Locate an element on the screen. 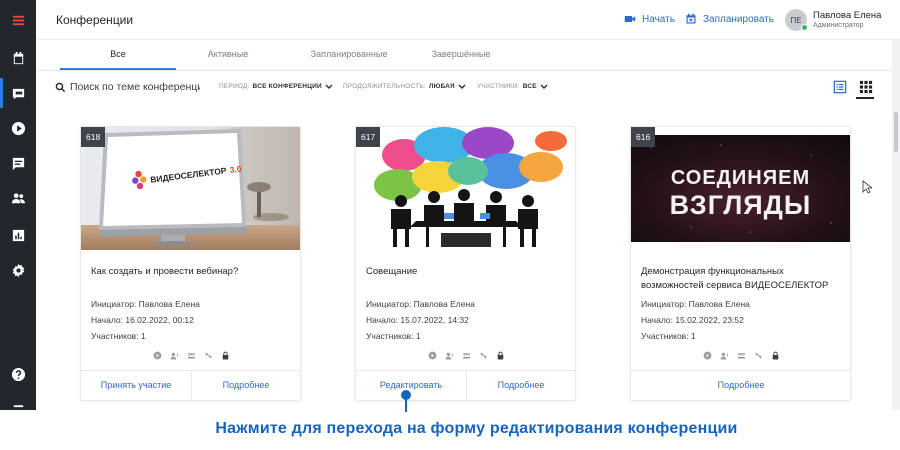  user-name: Павлова Елена is located at coordinates (847, 15).